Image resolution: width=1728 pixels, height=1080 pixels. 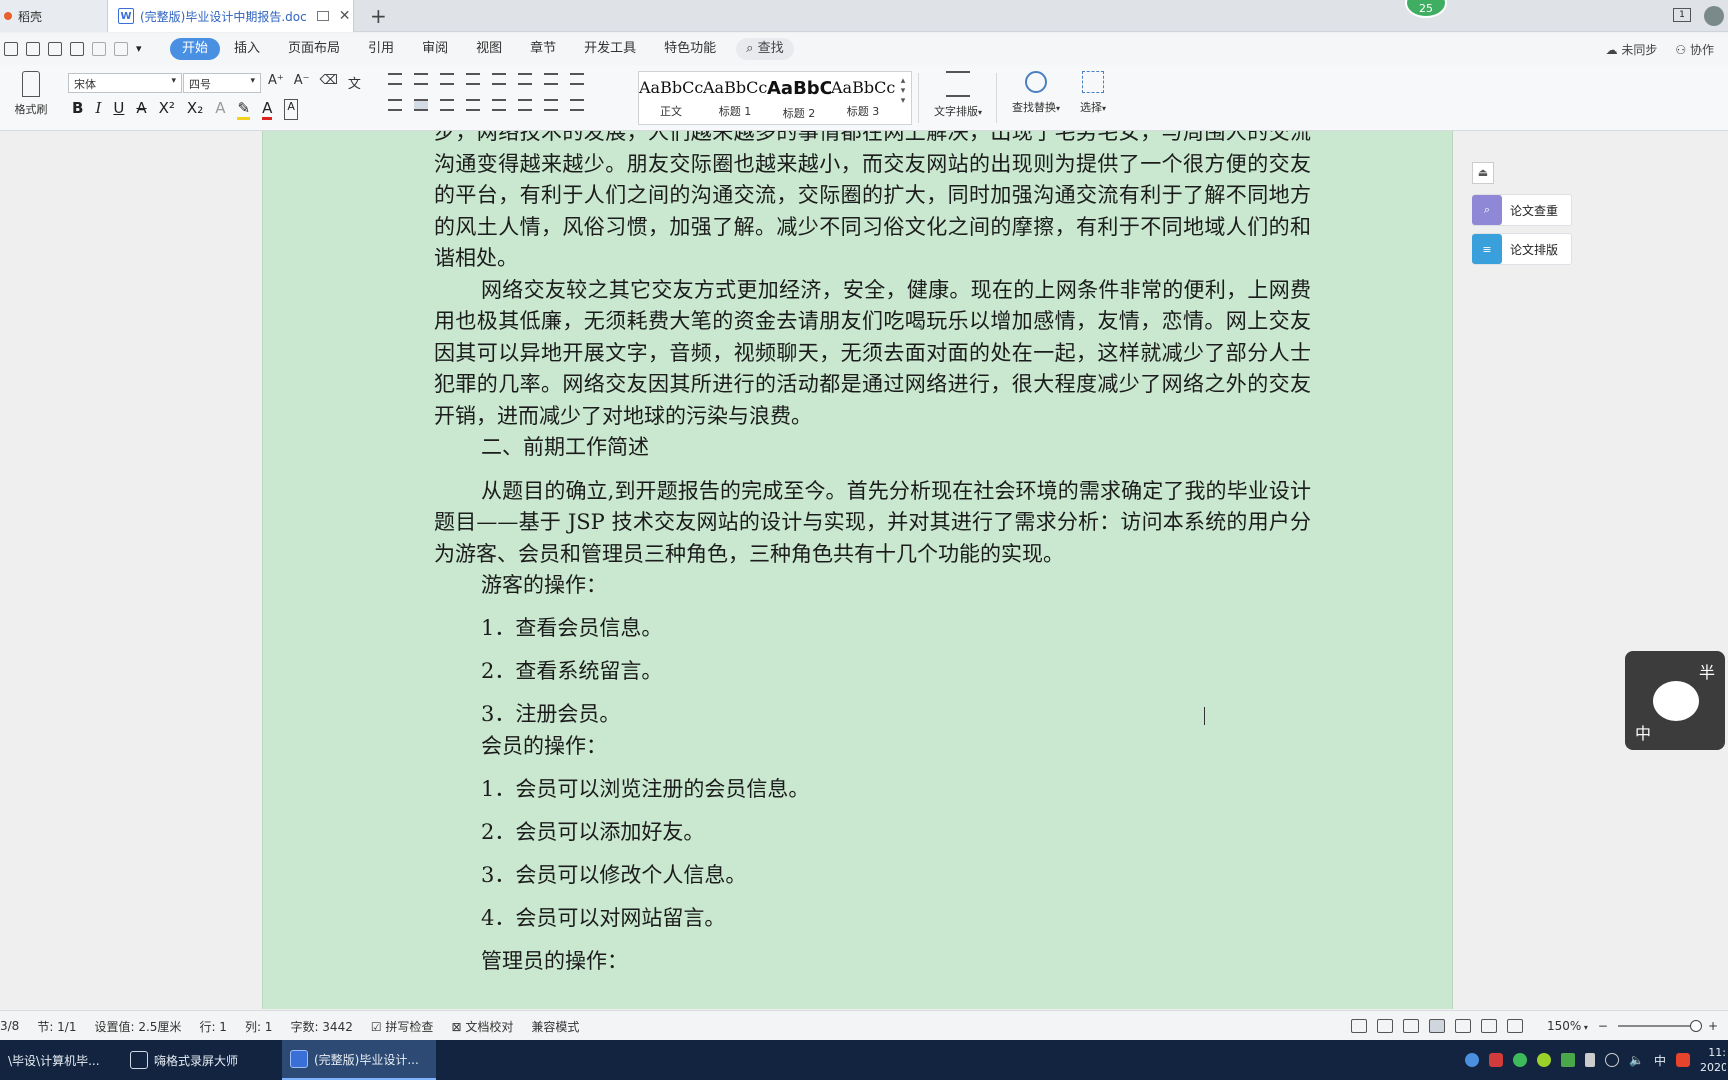 I want to click on text-layout-button: 文字排版▾, so click(x=958, y=95).